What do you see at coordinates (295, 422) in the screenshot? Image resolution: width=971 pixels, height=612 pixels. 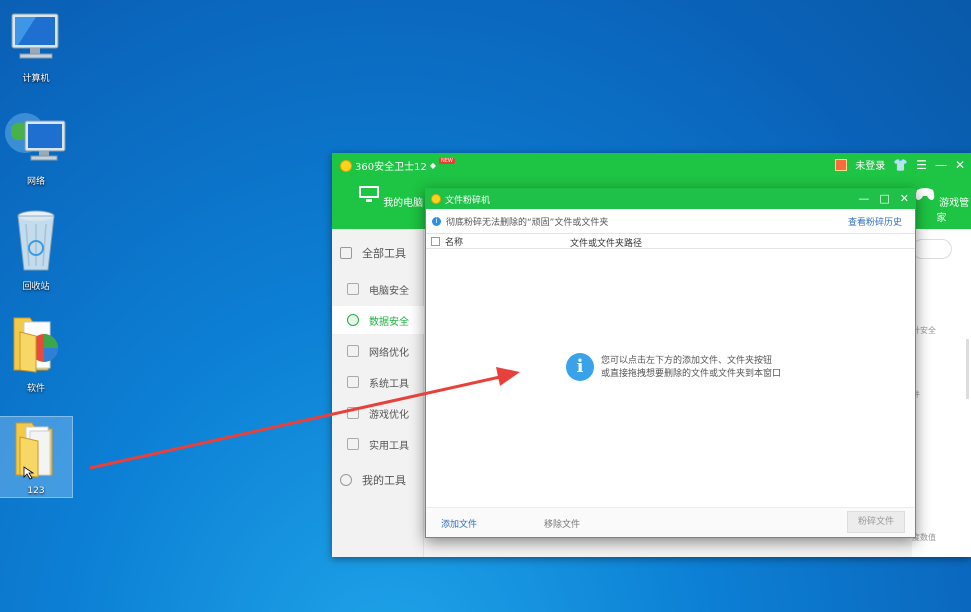 I see `arrow-shaft` at bounding box center [295, 422].